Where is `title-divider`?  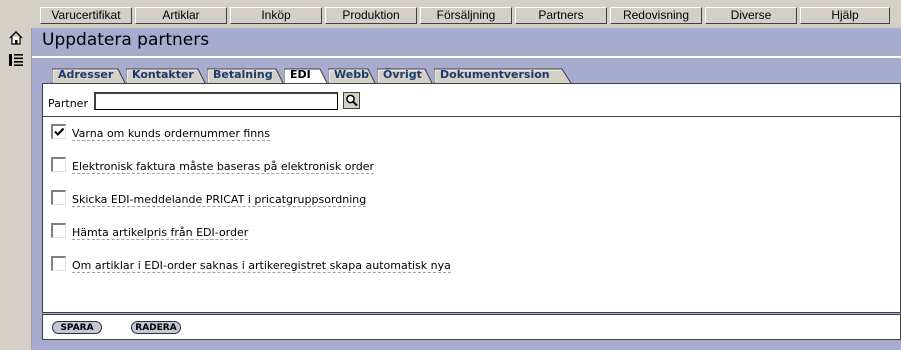
title-divider is located at coordinates (466, 57).